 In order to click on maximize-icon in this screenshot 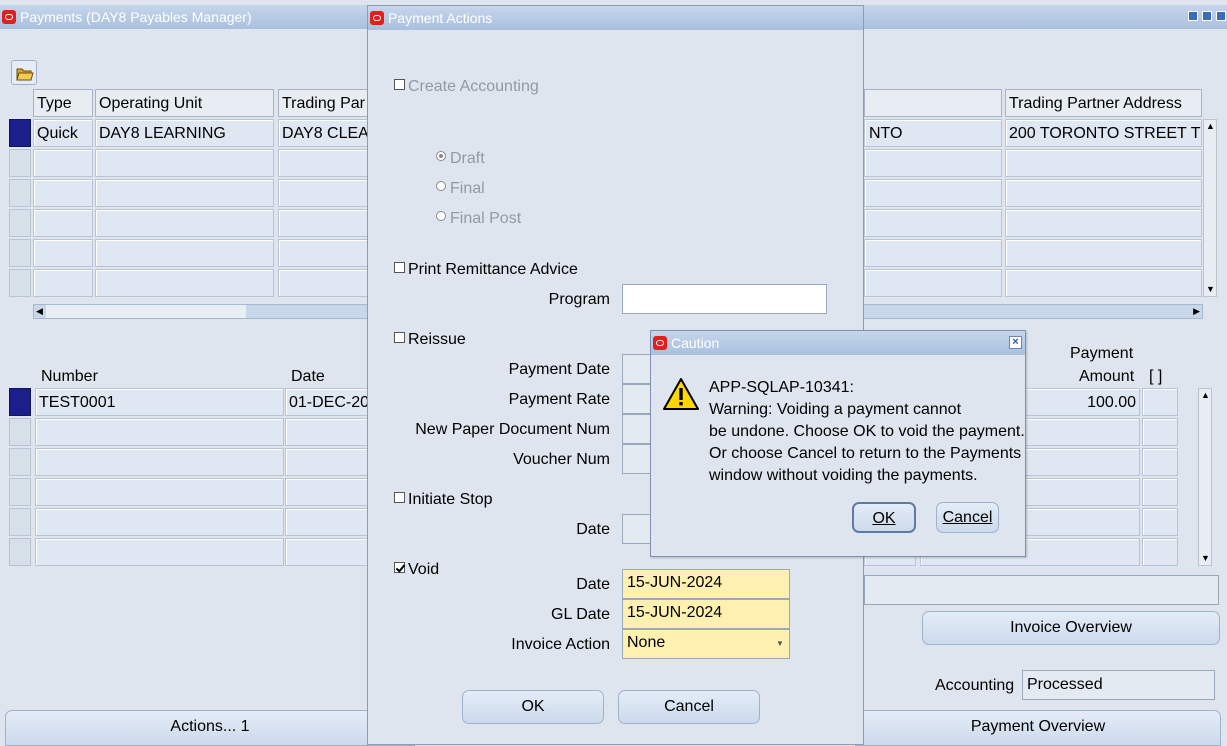, I will do `click(1207, 16)`.